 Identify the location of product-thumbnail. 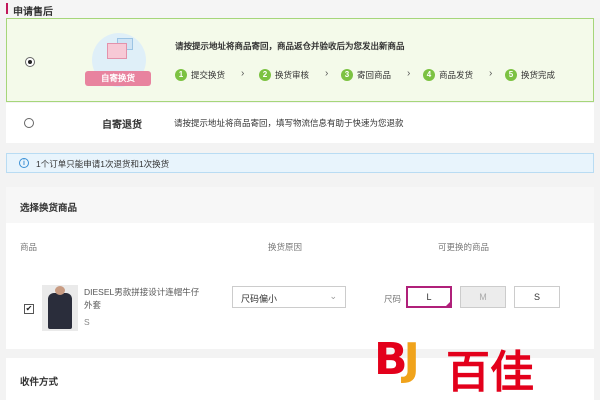
(60, 308).